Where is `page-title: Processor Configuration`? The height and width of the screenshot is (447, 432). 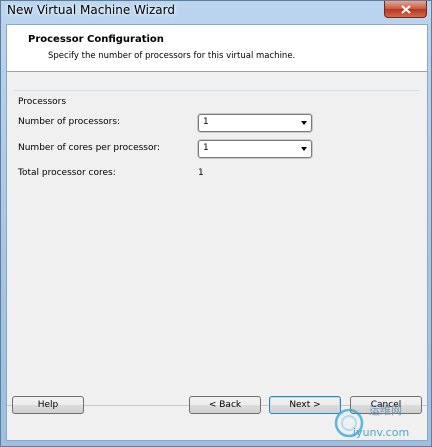
page-title: Processor Configuration is located at coordinates (96, 39).